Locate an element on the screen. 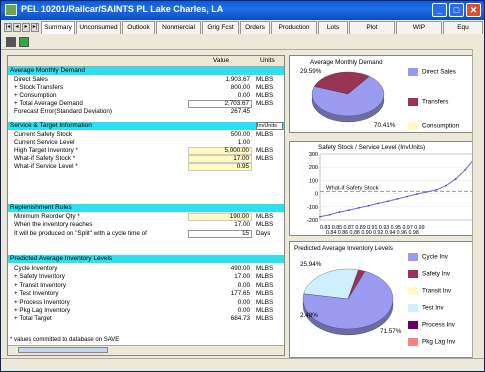  y-tick-label: 200 is located at coordinates (313, 168).